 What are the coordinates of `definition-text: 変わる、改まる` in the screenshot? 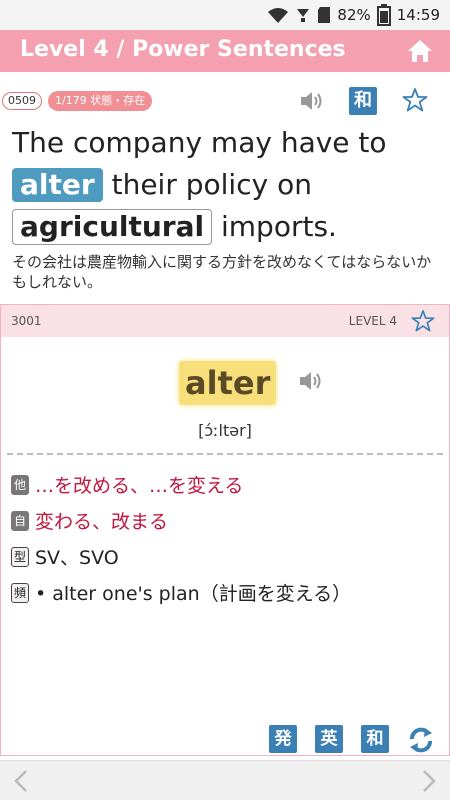 It's located at (102, 522).